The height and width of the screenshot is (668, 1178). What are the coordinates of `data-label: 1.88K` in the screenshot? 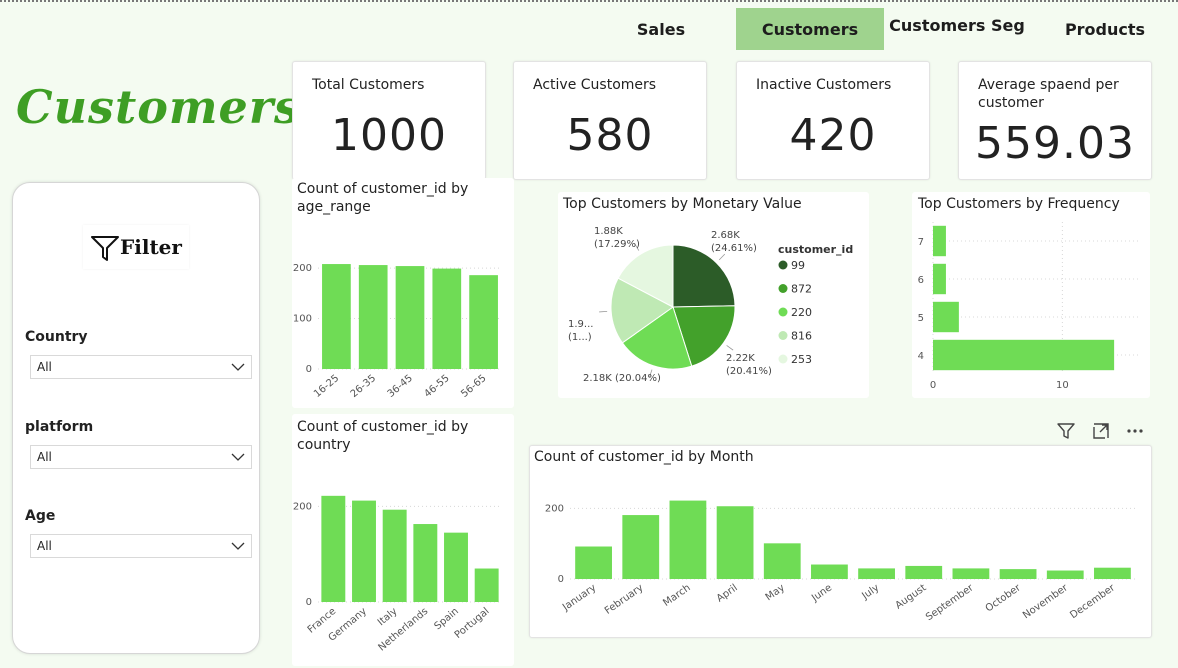 It's located at (608, 231).